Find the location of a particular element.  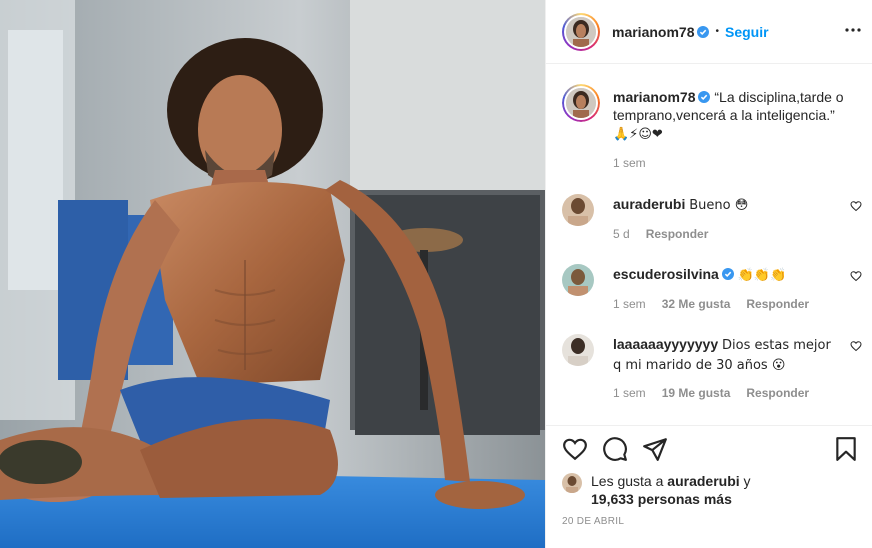

likes-suffix: y is located at coordinates (747, 481).